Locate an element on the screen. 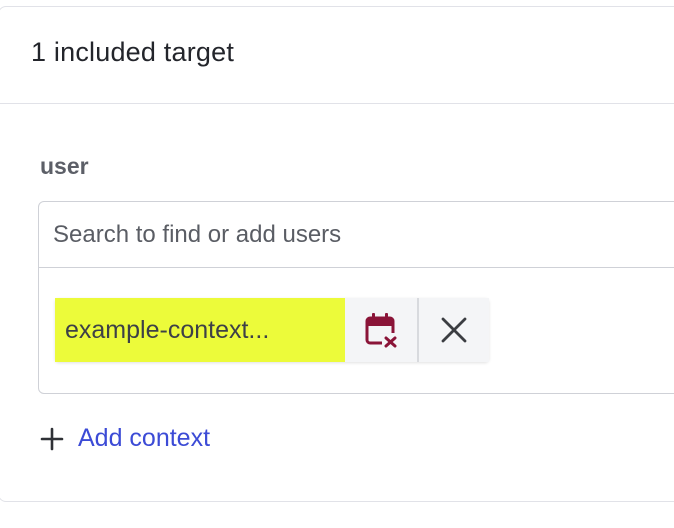 This screenshot has height=528, width=674. add-context-button: Add context is located at coordinates (125, 438).